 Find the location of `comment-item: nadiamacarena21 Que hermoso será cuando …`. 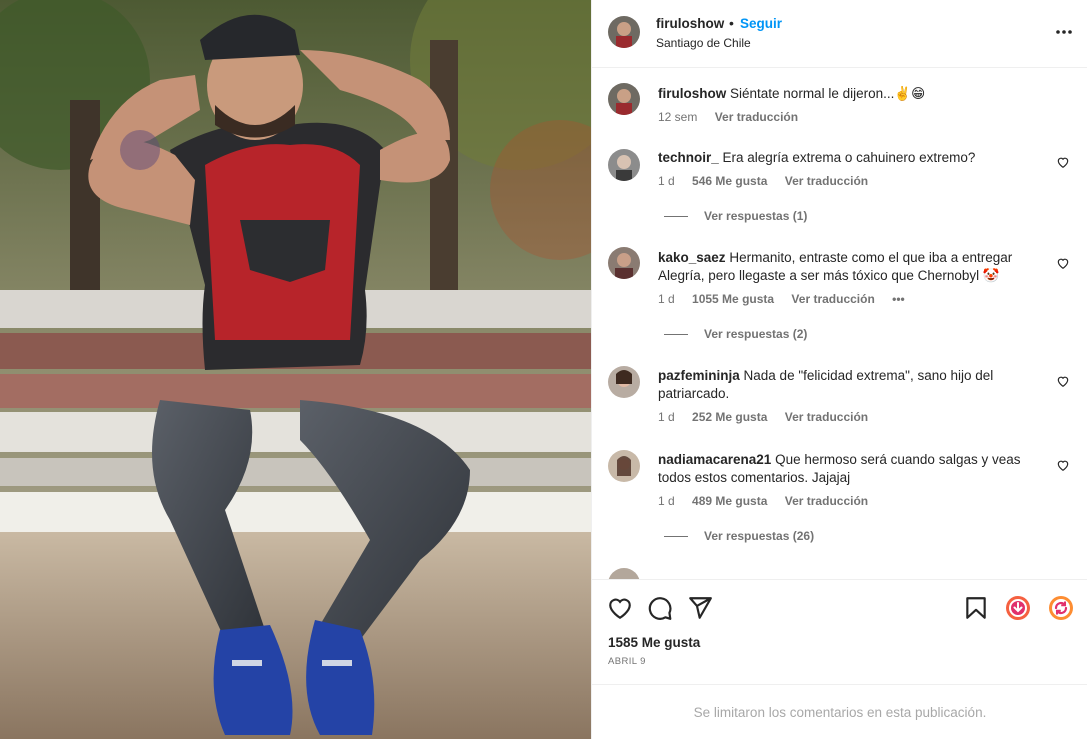

comment-item: nadiamacarena21 Que hermoso será cuando … is located at coordinates (843, 500).